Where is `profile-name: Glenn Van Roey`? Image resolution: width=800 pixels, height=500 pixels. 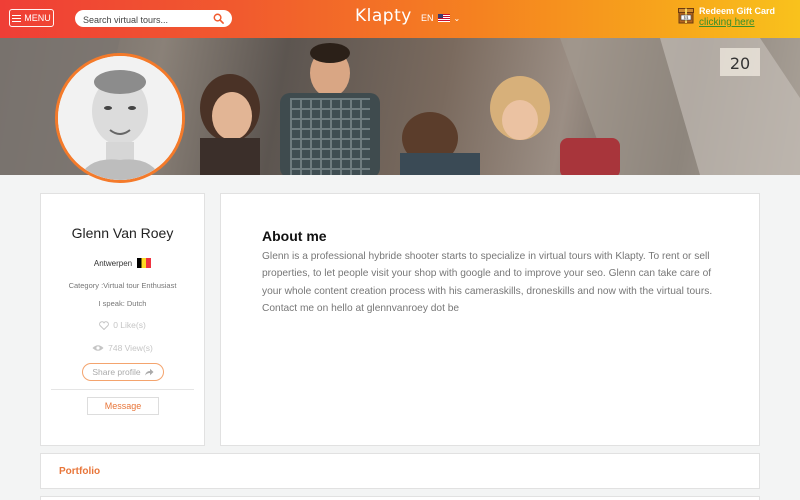
profile-name: Glenn Van Roey is located at coordinates (122, 233).